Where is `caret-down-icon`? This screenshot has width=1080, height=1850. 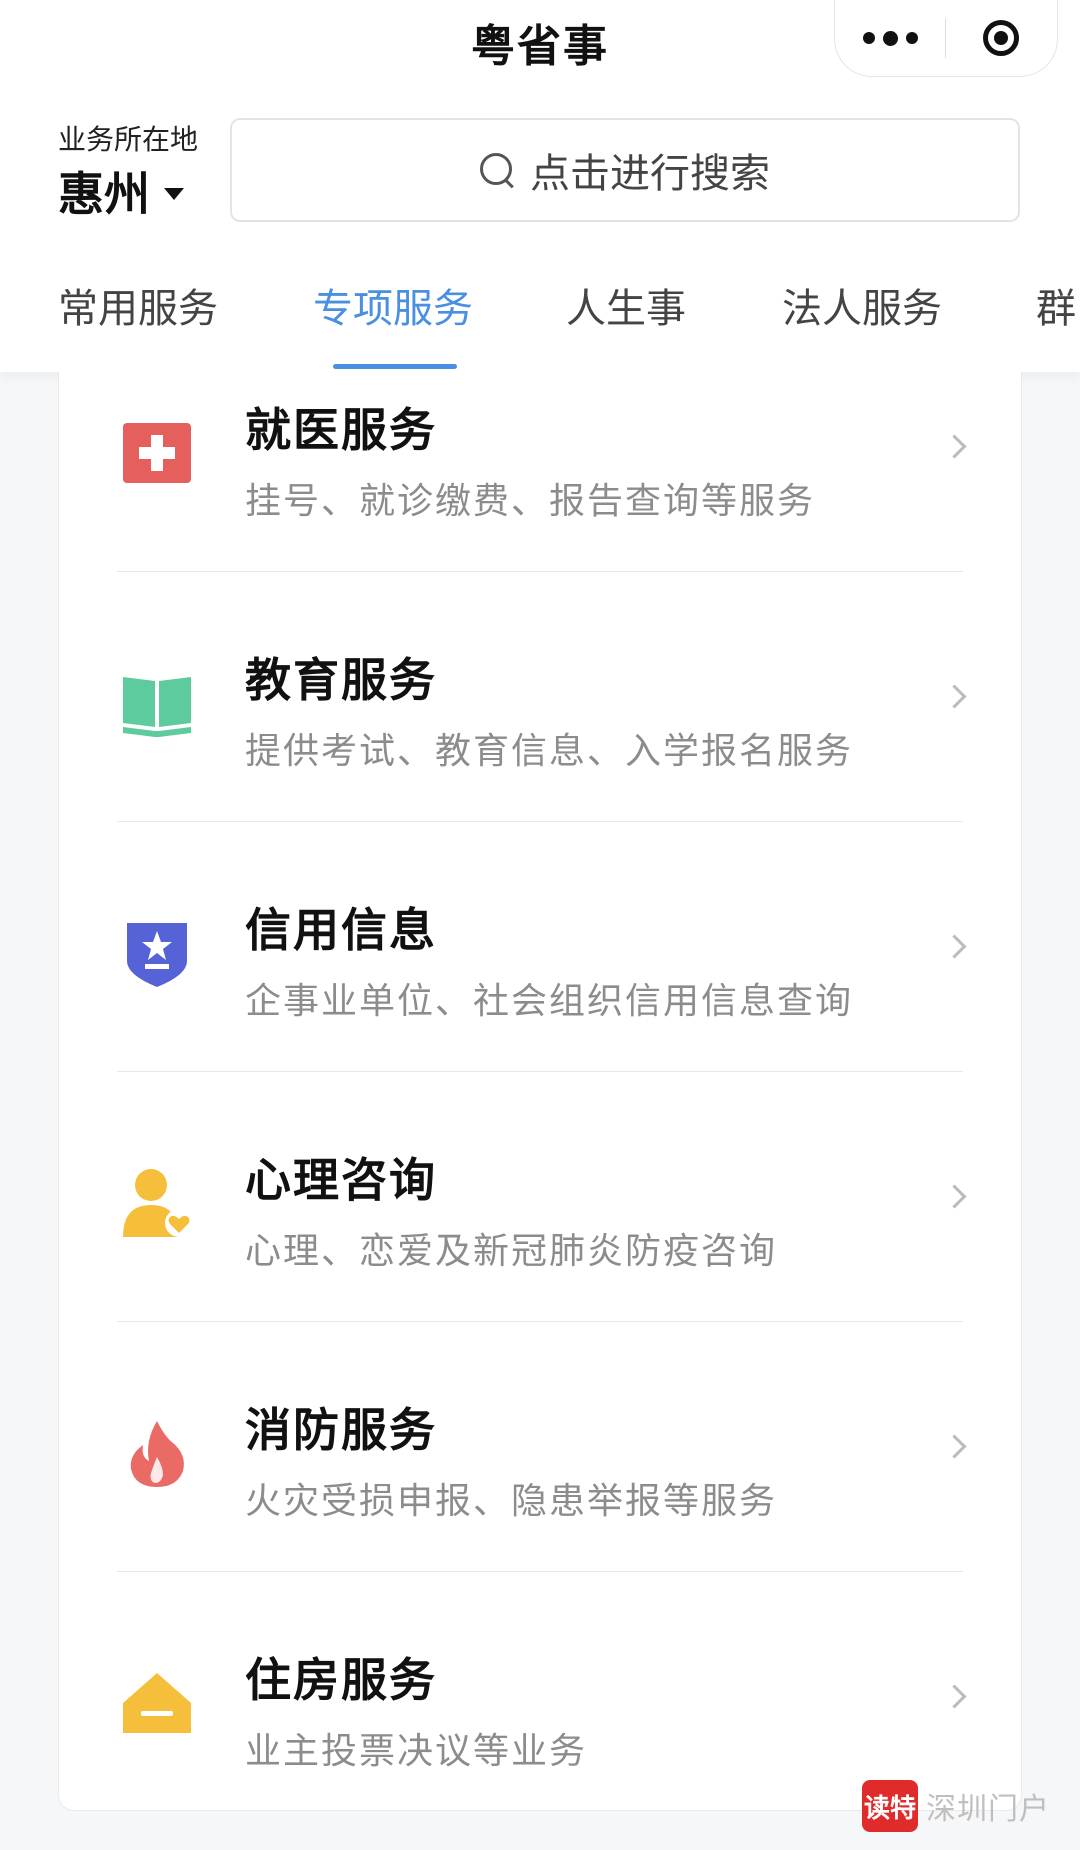 caret-down-icon is located at coordinates (174, 194).